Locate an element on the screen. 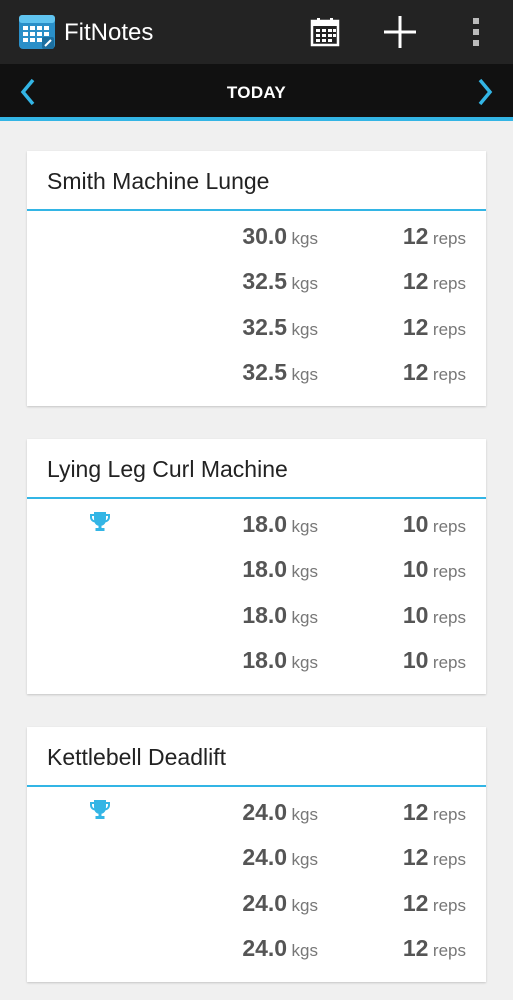 The height and width of the screenshot is (1000, 513). plus-icon is located at coordinates (400, 32).